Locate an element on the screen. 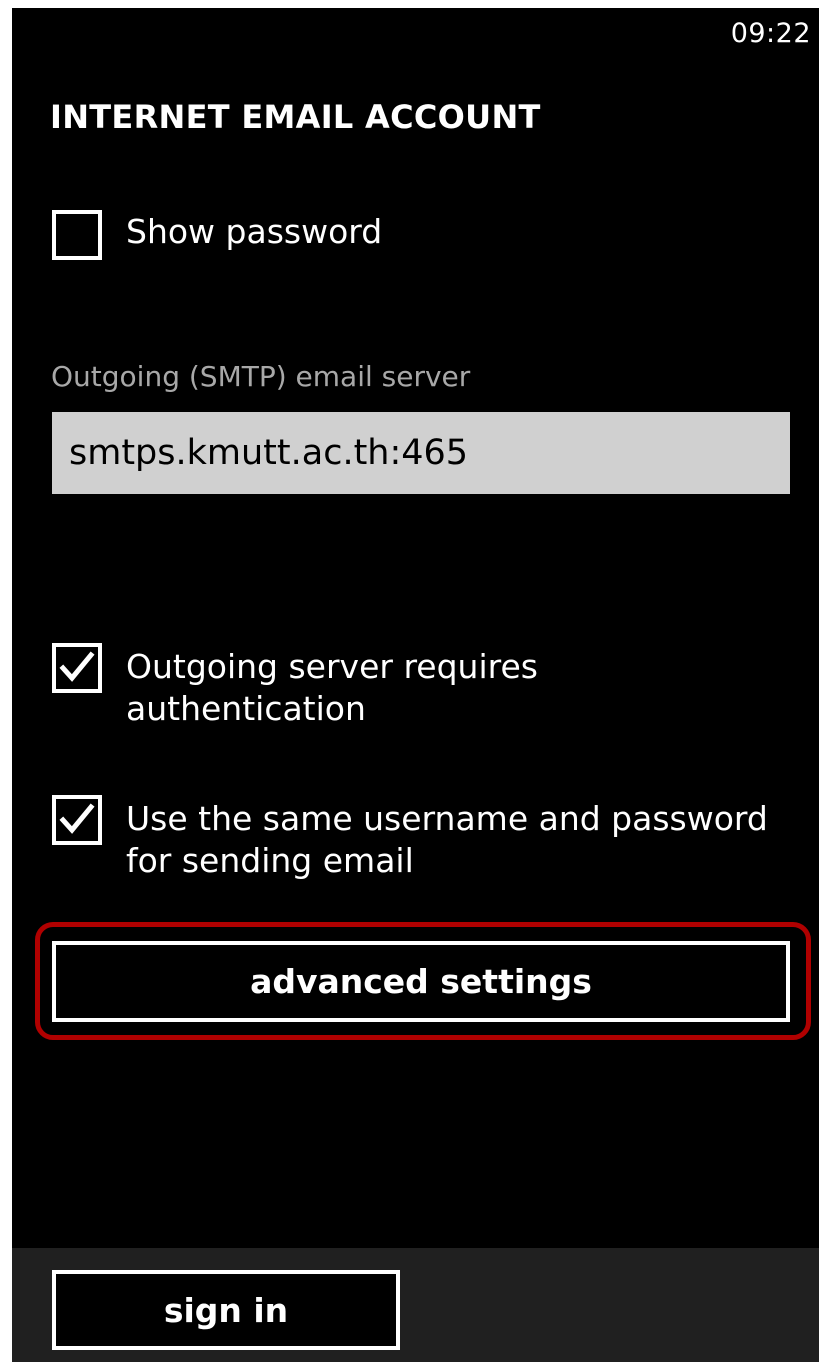  smtp-server-label: Outgoing (SMTP) email server is located at coordinates (261, 376).